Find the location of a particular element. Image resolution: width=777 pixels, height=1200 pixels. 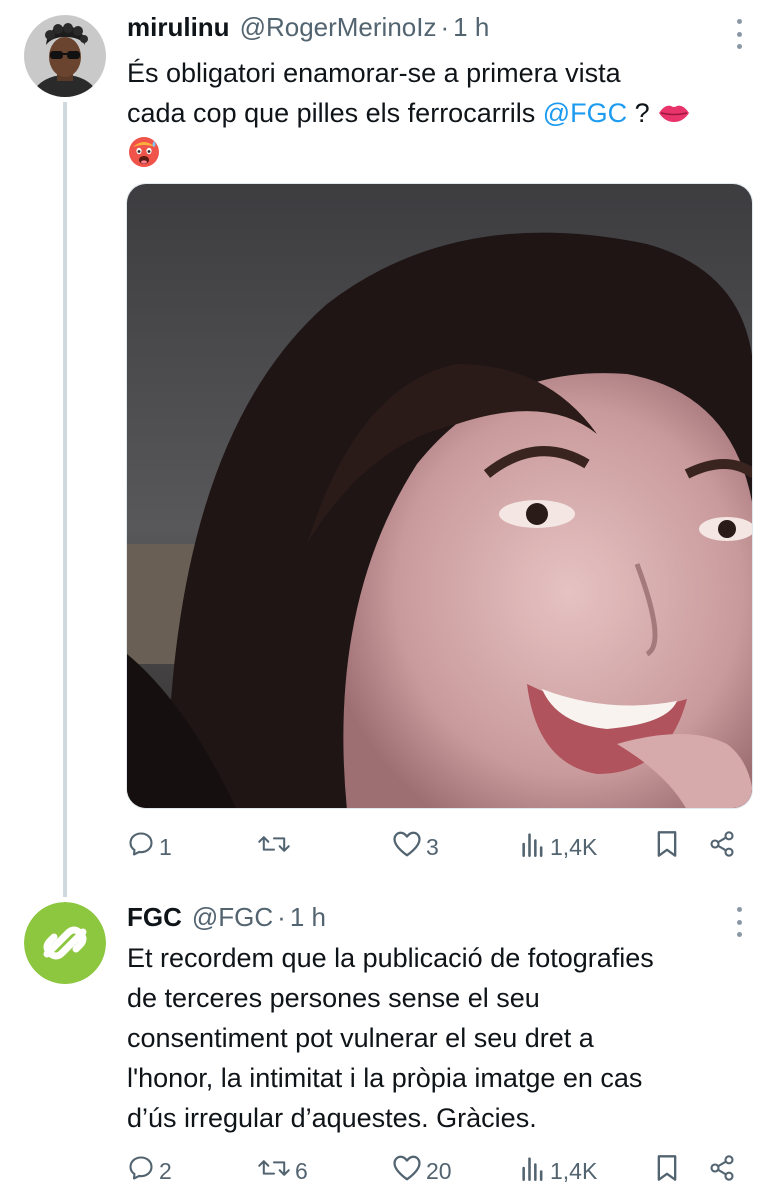

mention-link: @FGC is located at coordinates (585, 113).